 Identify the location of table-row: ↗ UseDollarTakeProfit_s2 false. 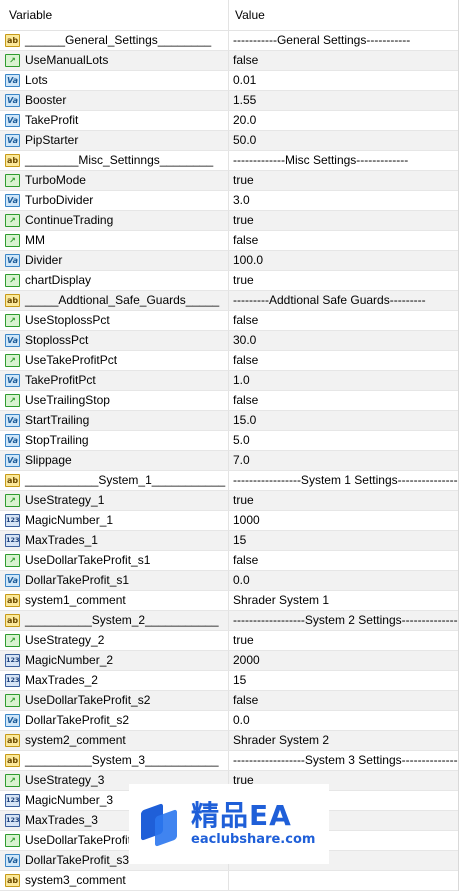
(229, 701).